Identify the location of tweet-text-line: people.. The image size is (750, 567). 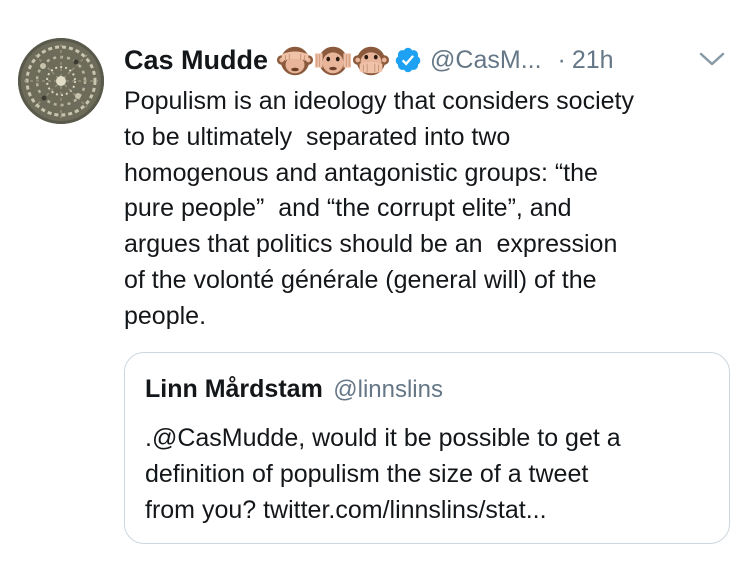
(165, 315).